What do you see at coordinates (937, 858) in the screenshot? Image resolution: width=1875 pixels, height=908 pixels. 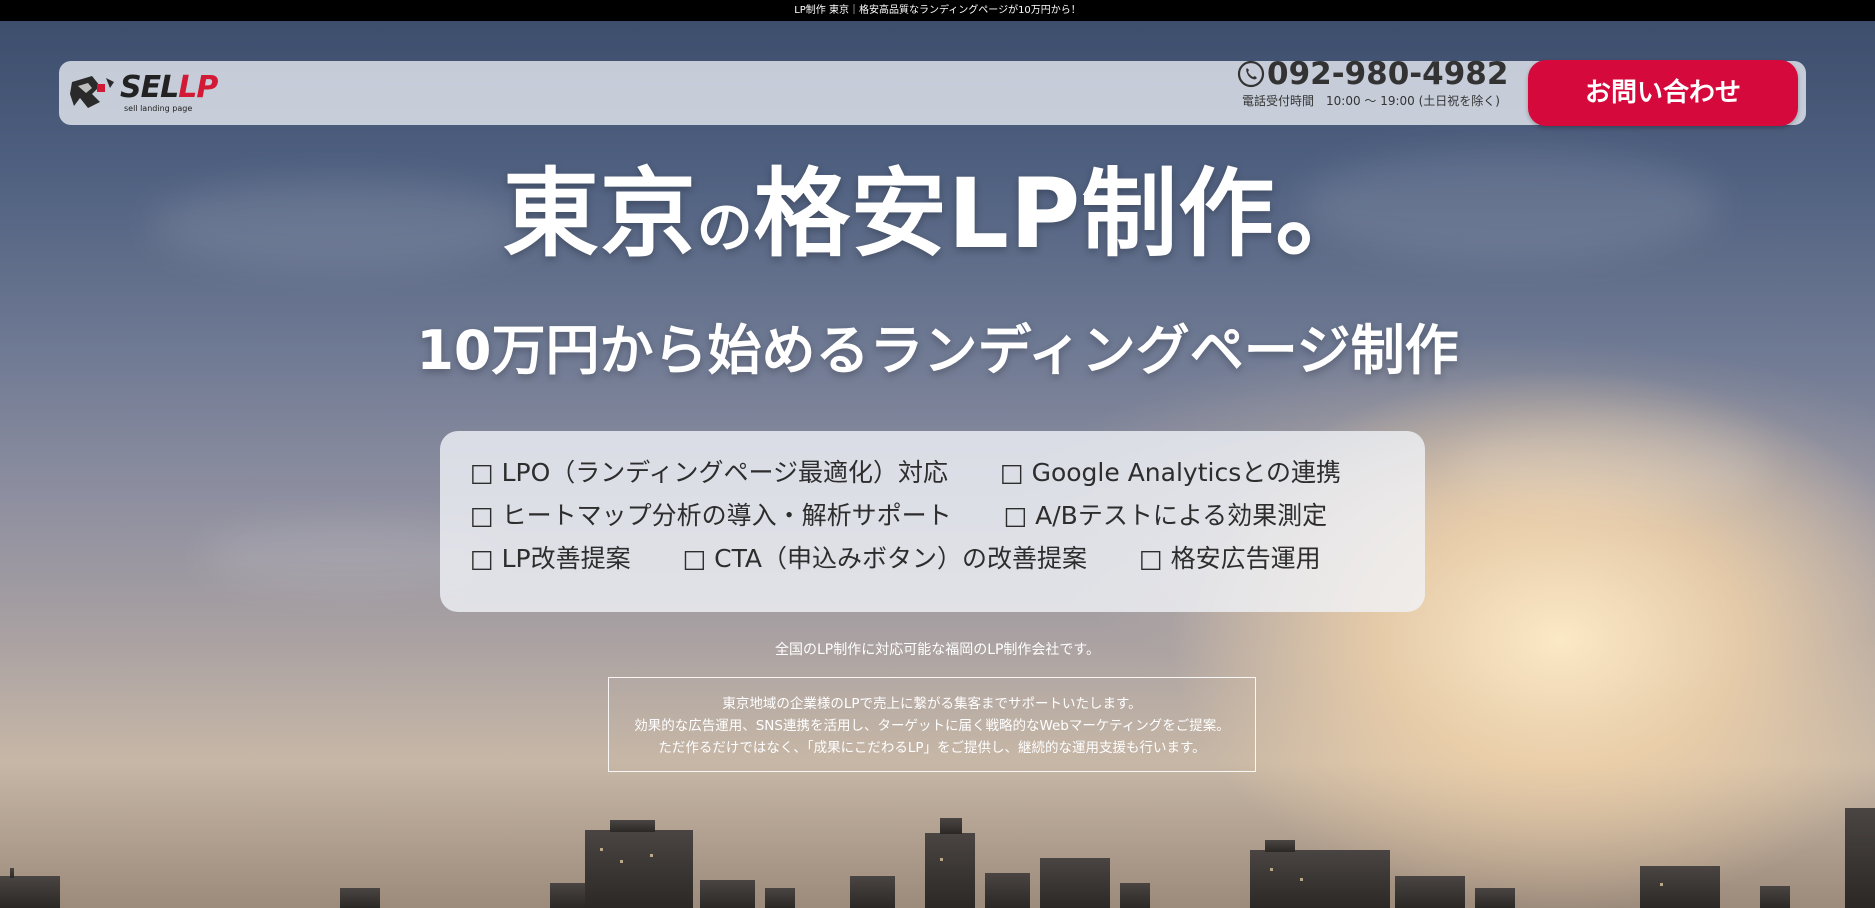 I see `city-skyline-image` at bounding box center [937, 858].